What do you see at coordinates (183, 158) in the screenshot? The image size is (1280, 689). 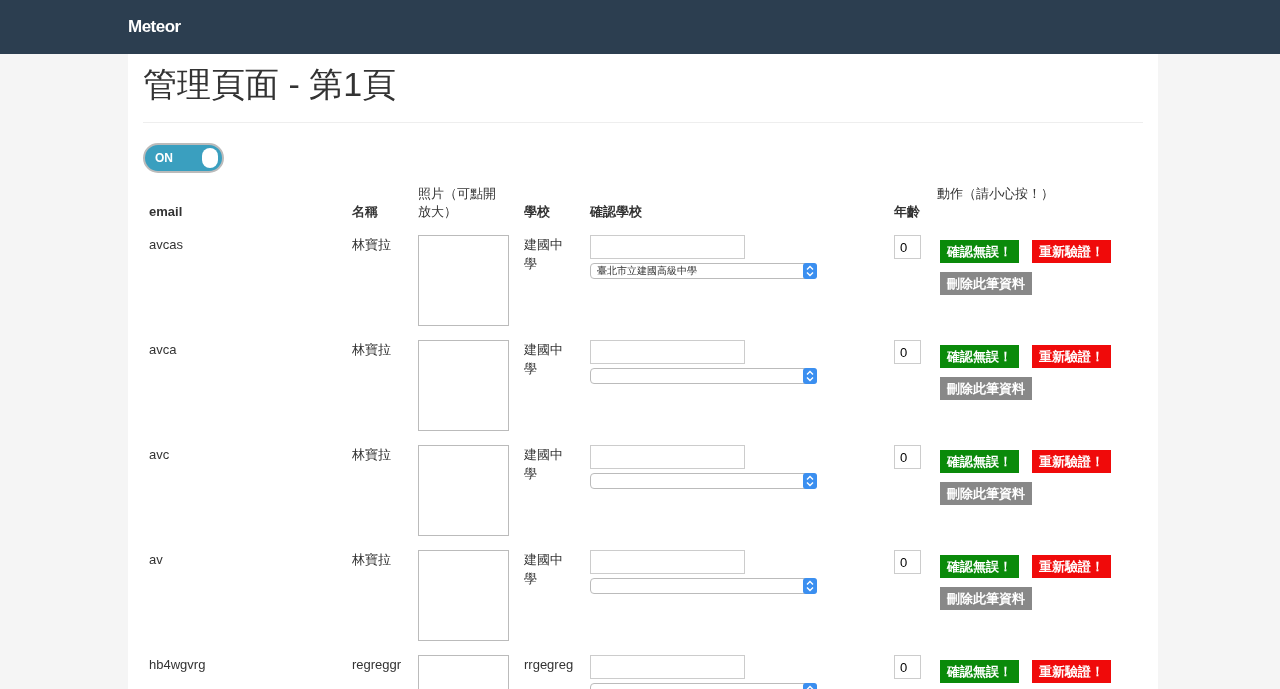 I see `toggle-switch: ON` at bounding box center [183, 158].